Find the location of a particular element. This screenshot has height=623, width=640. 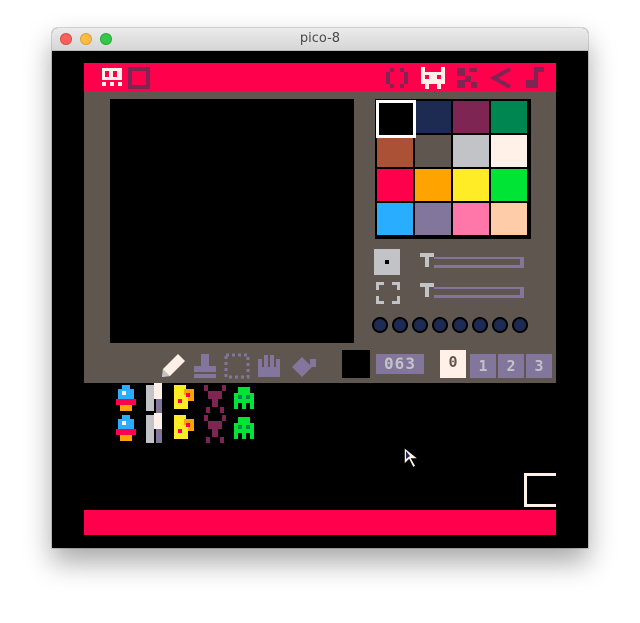

status-bar is located at coordinates (320, 522).